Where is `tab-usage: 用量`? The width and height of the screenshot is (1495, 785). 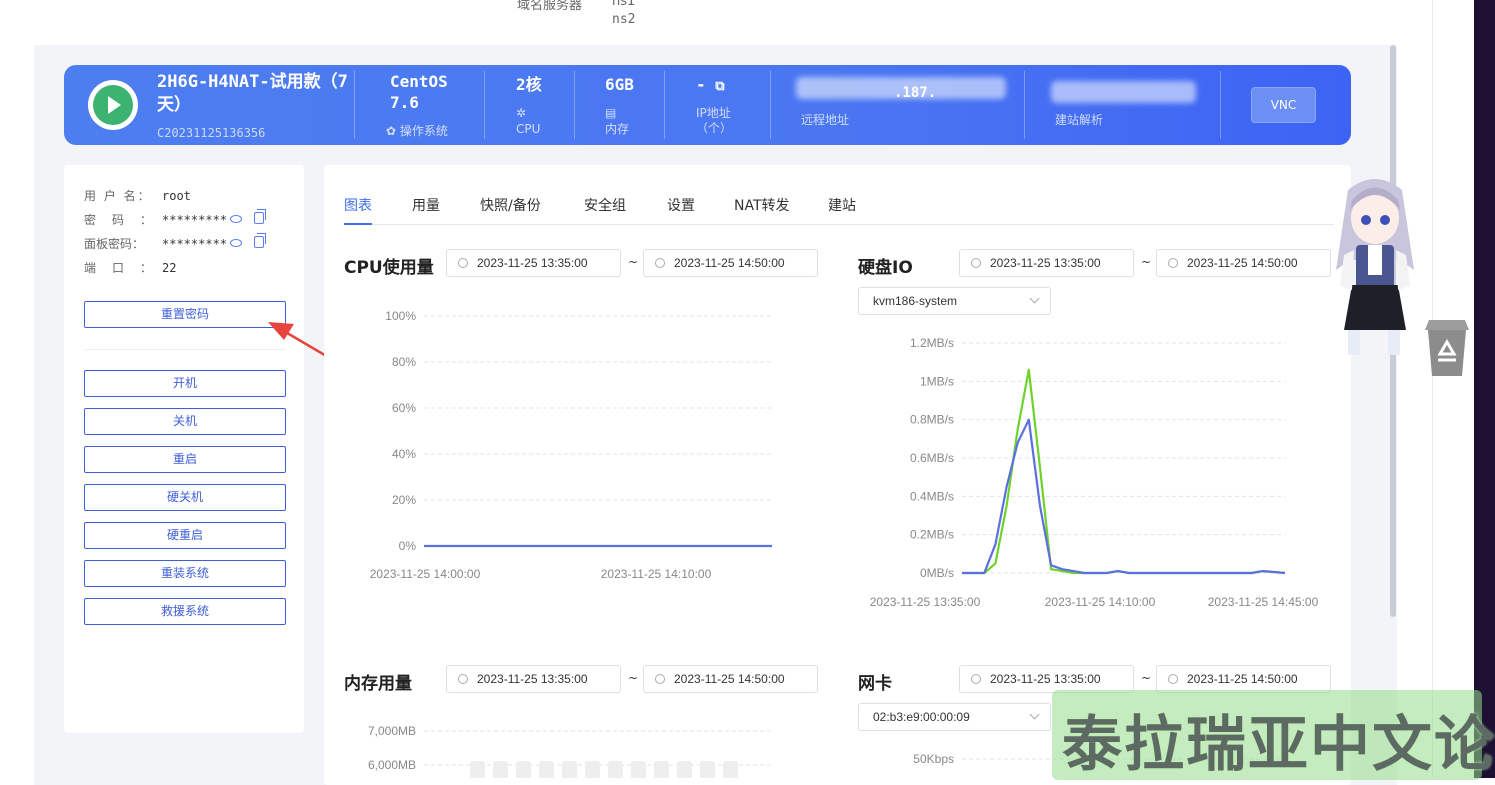 tab-usage: 用量 is located at coordinates (426, 205).